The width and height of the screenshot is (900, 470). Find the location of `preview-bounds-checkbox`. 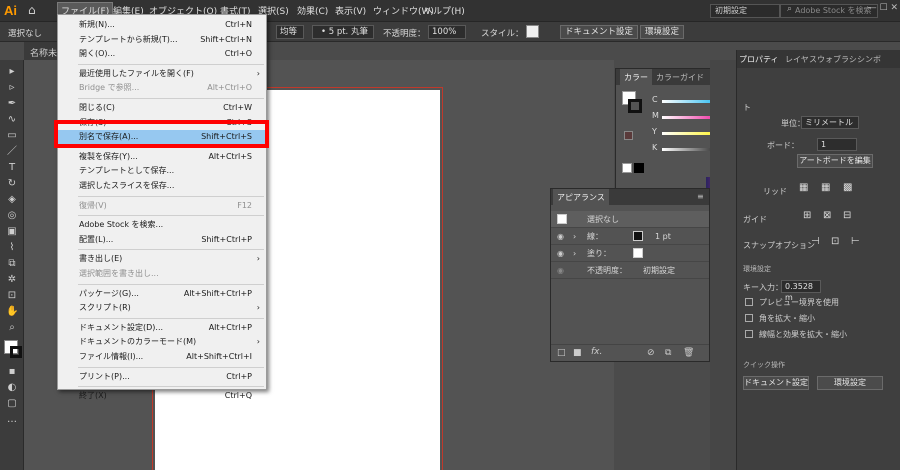

preview-bounds-checkbox is located at coordinates (749, 302).